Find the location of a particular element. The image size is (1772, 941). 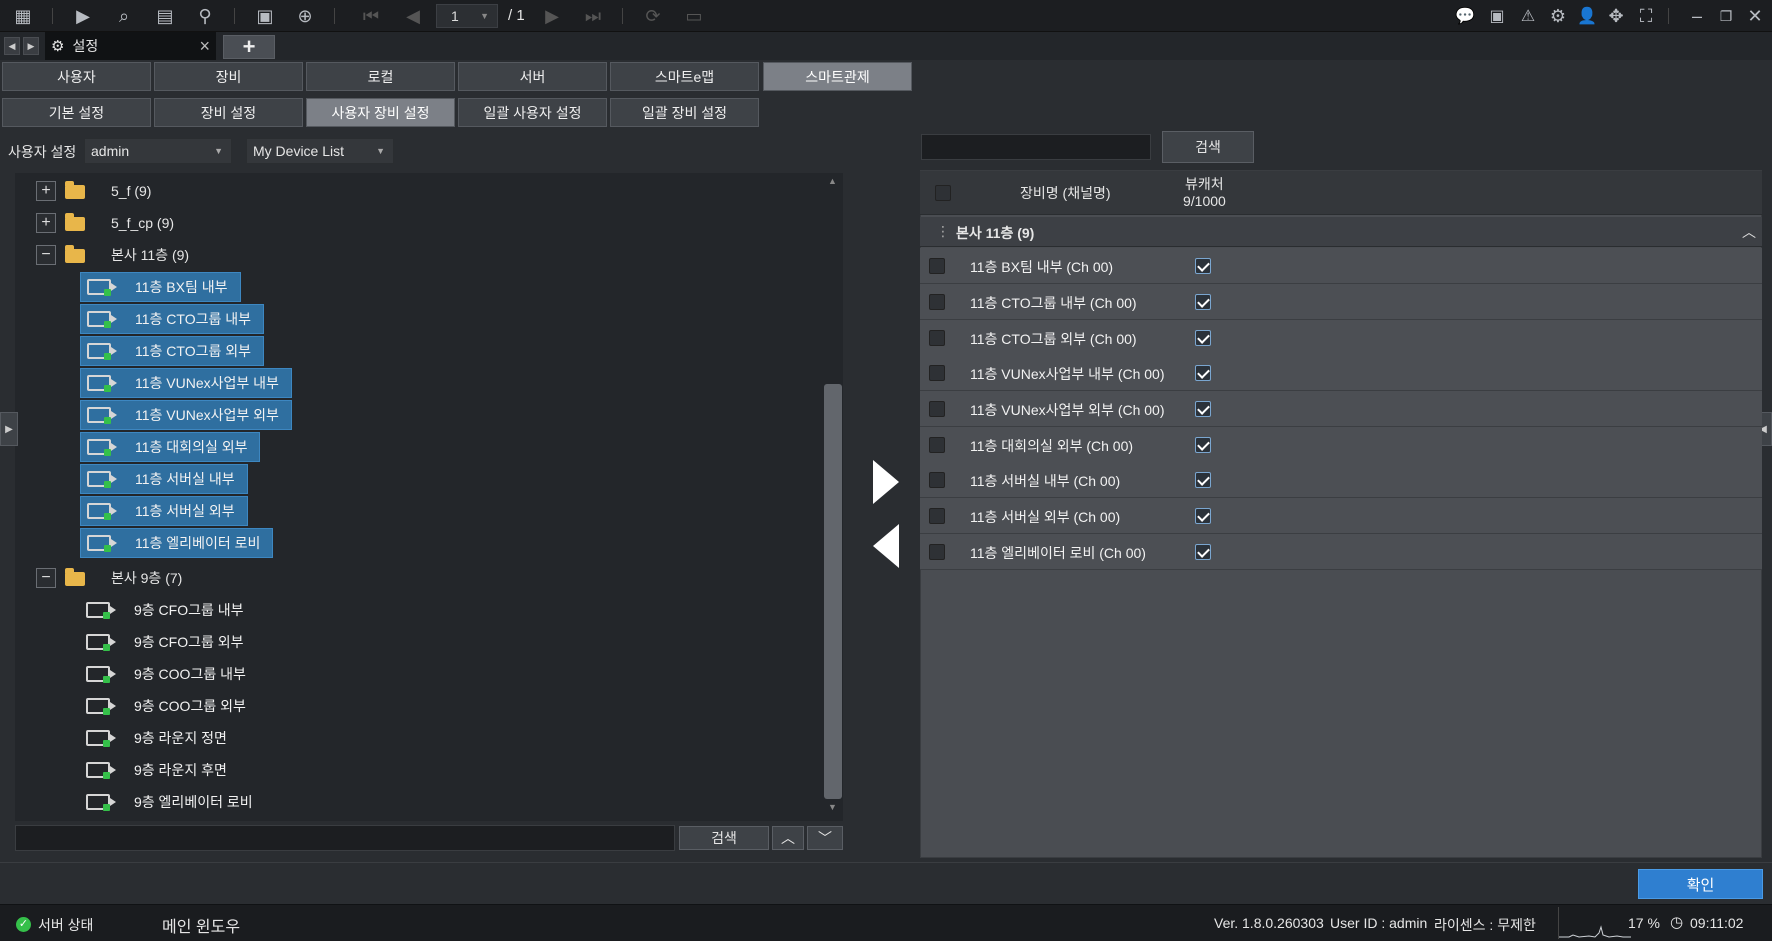

tab-server: 서버 is located at coordinates (532, 76).